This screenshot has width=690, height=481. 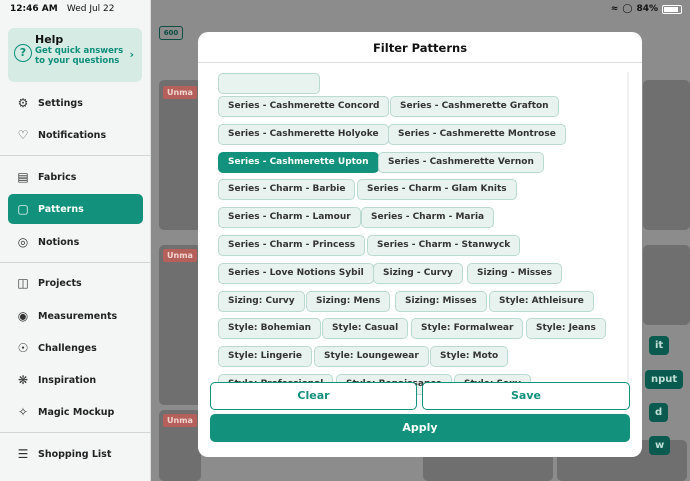 What do you see at coordinates (79, 56) in the screenshot?
I see `help-subtitle: Get quick answers to your questions` at bounding box center [79, 56].